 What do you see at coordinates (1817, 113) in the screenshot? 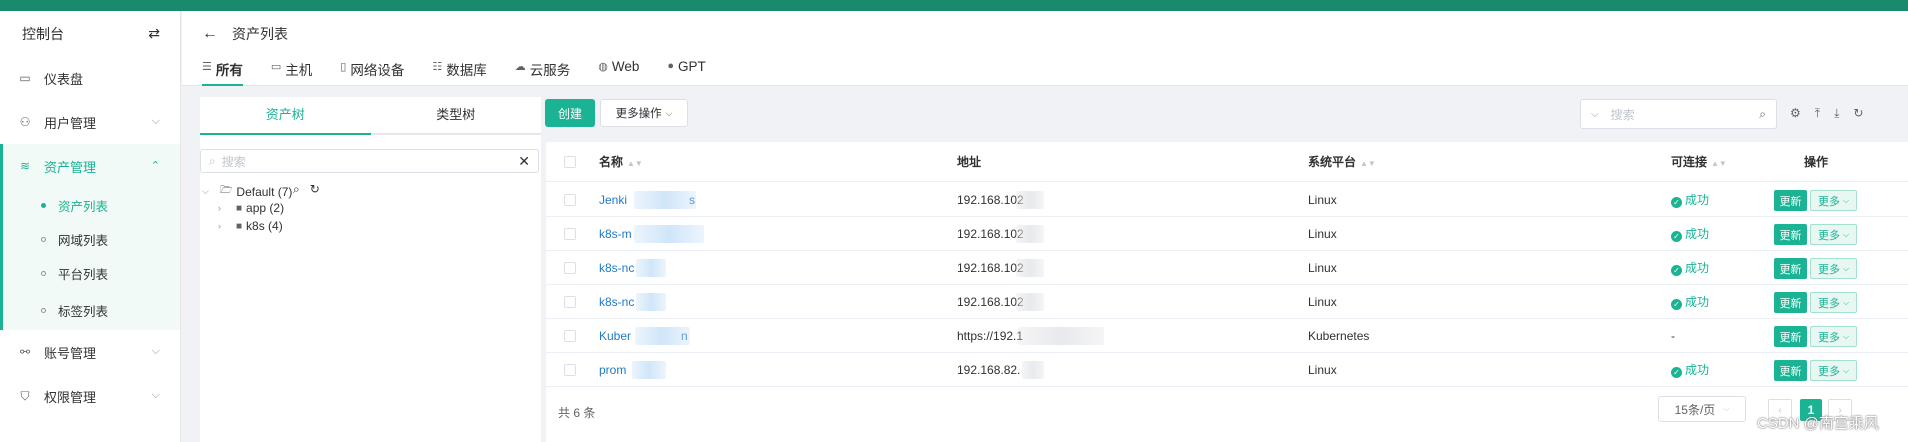
I see `upload-icon: ⤒` at bounding box center [1817, 113].